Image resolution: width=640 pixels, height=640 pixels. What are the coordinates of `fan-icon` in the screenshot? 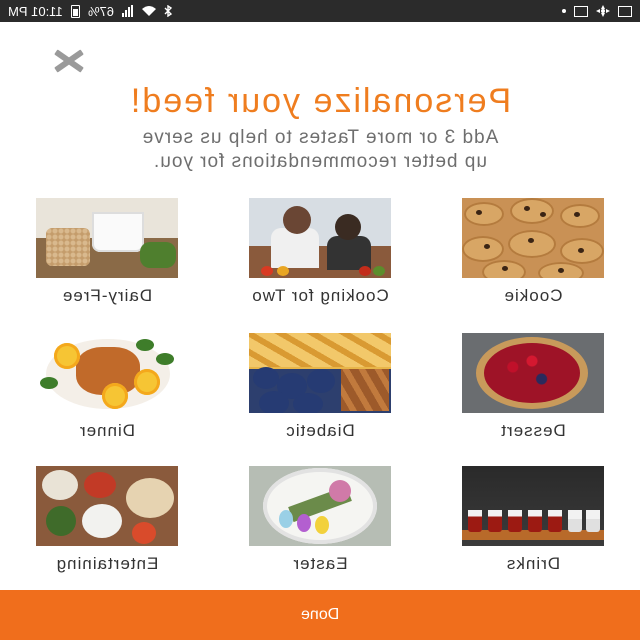 It's located at (603, 11).